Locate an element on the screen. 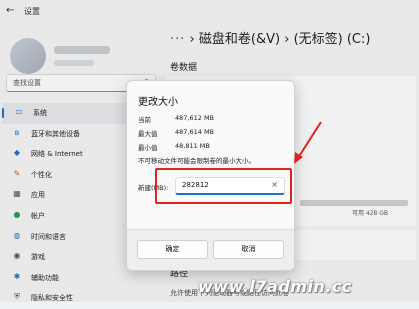  annotation-highlight-box is located at coordinates (223, 186).